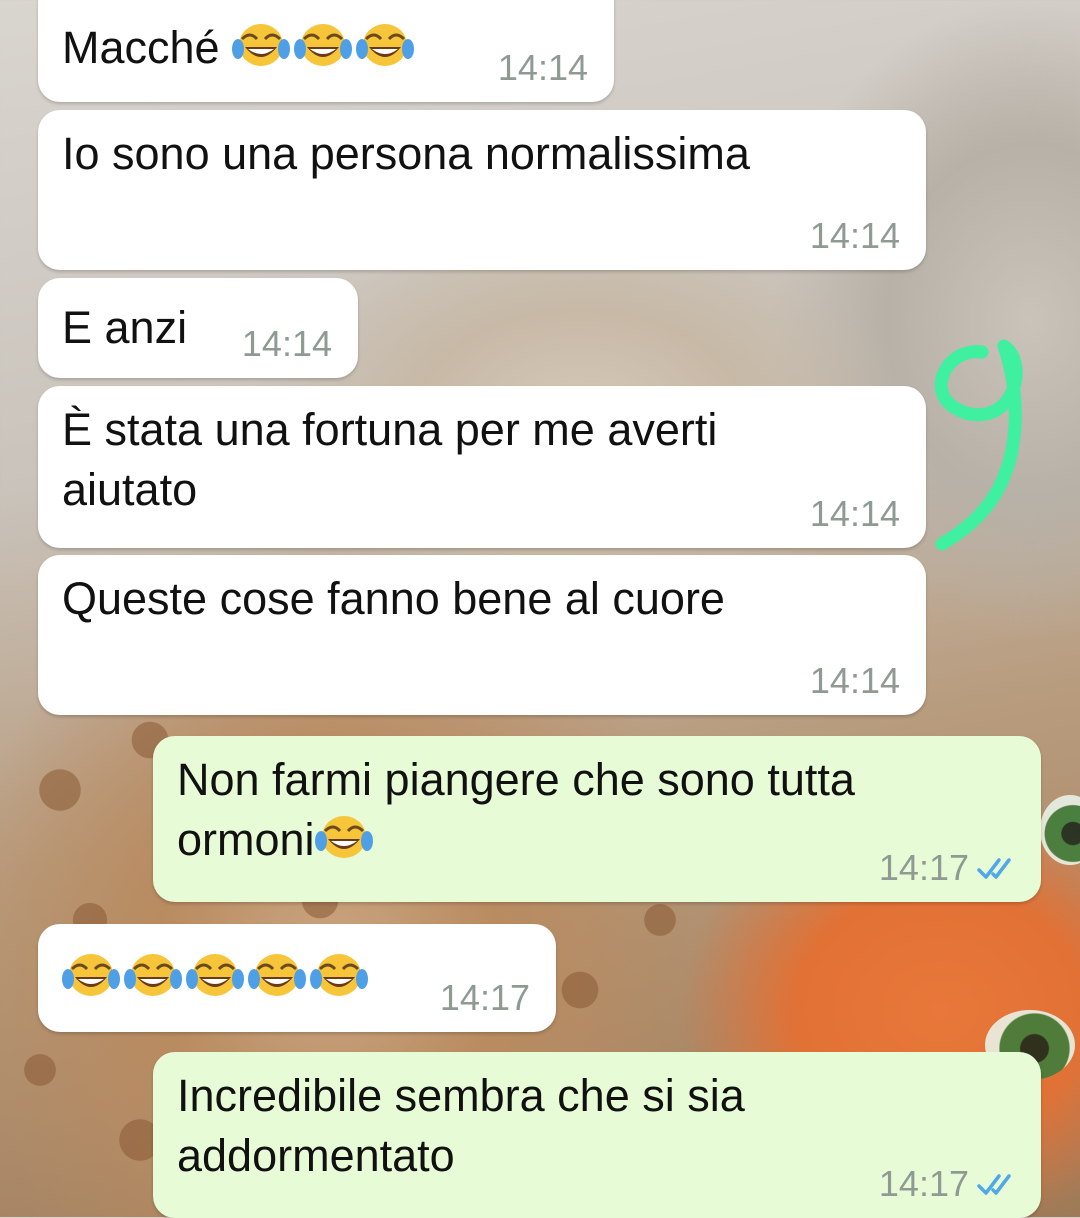 Image resolution: width=1080 pixels, height=1218 pixels. I want to click on message-bubble-incoming: Queste cose fanno bene al cuore 14:14, so click(482, 635).